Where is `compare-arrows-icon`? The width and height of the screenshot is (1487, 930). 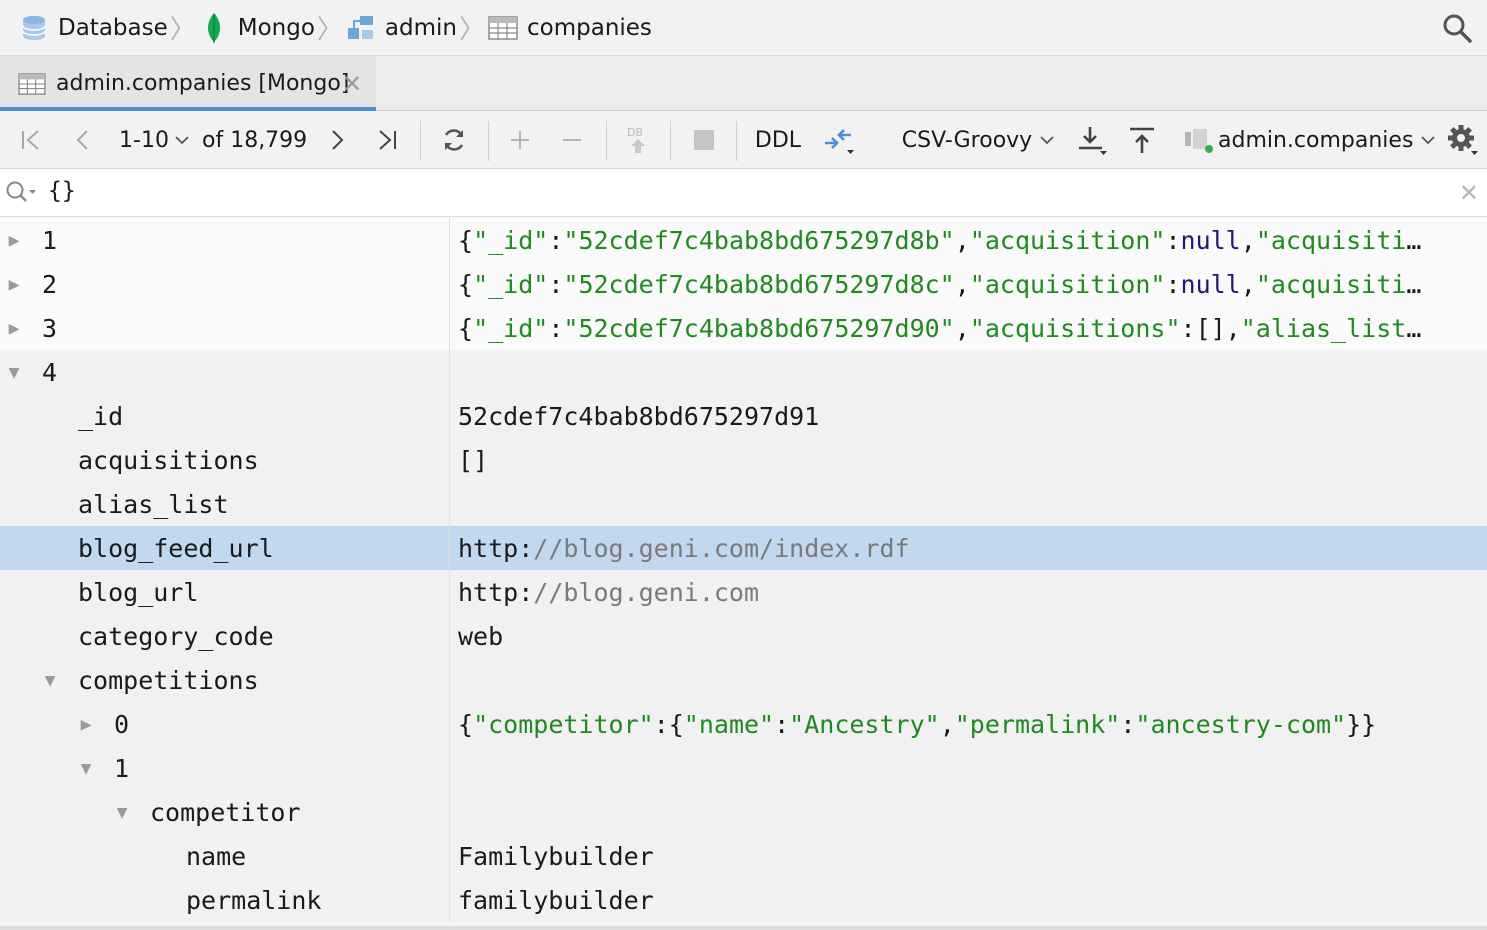
compare-arrows-icon is located at coordinates (839, 140).